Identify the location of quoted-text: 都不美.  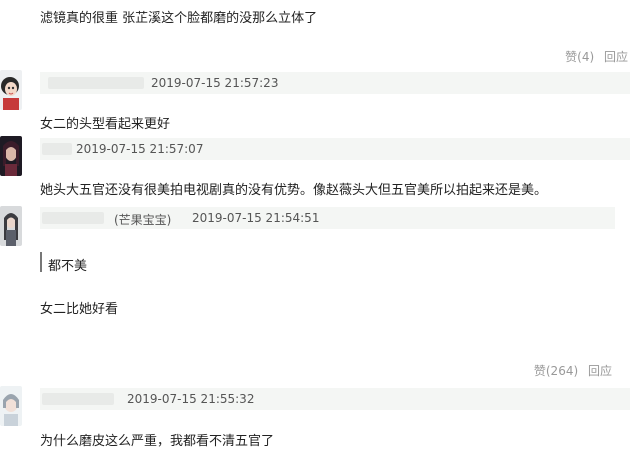
(68, 266).